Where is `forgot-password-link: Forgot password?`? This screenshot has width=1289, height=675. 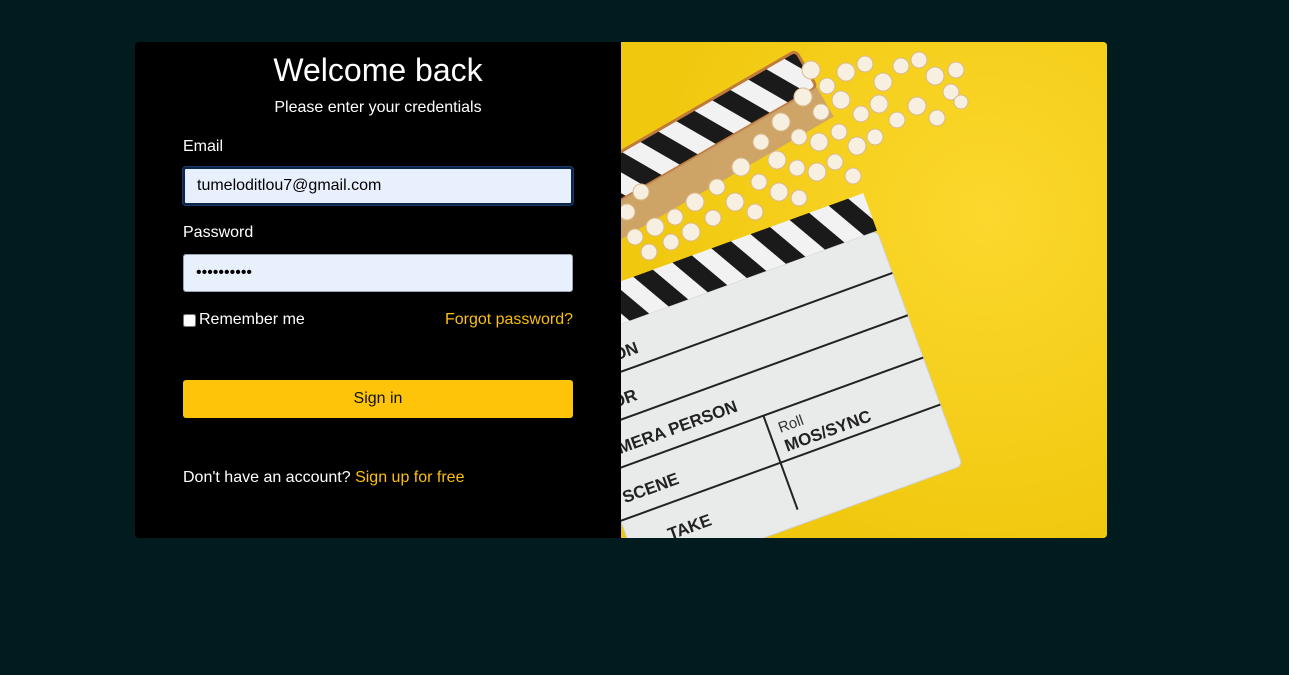 forgot-password-link: Forgot password? is located at coordinates (509, 320).